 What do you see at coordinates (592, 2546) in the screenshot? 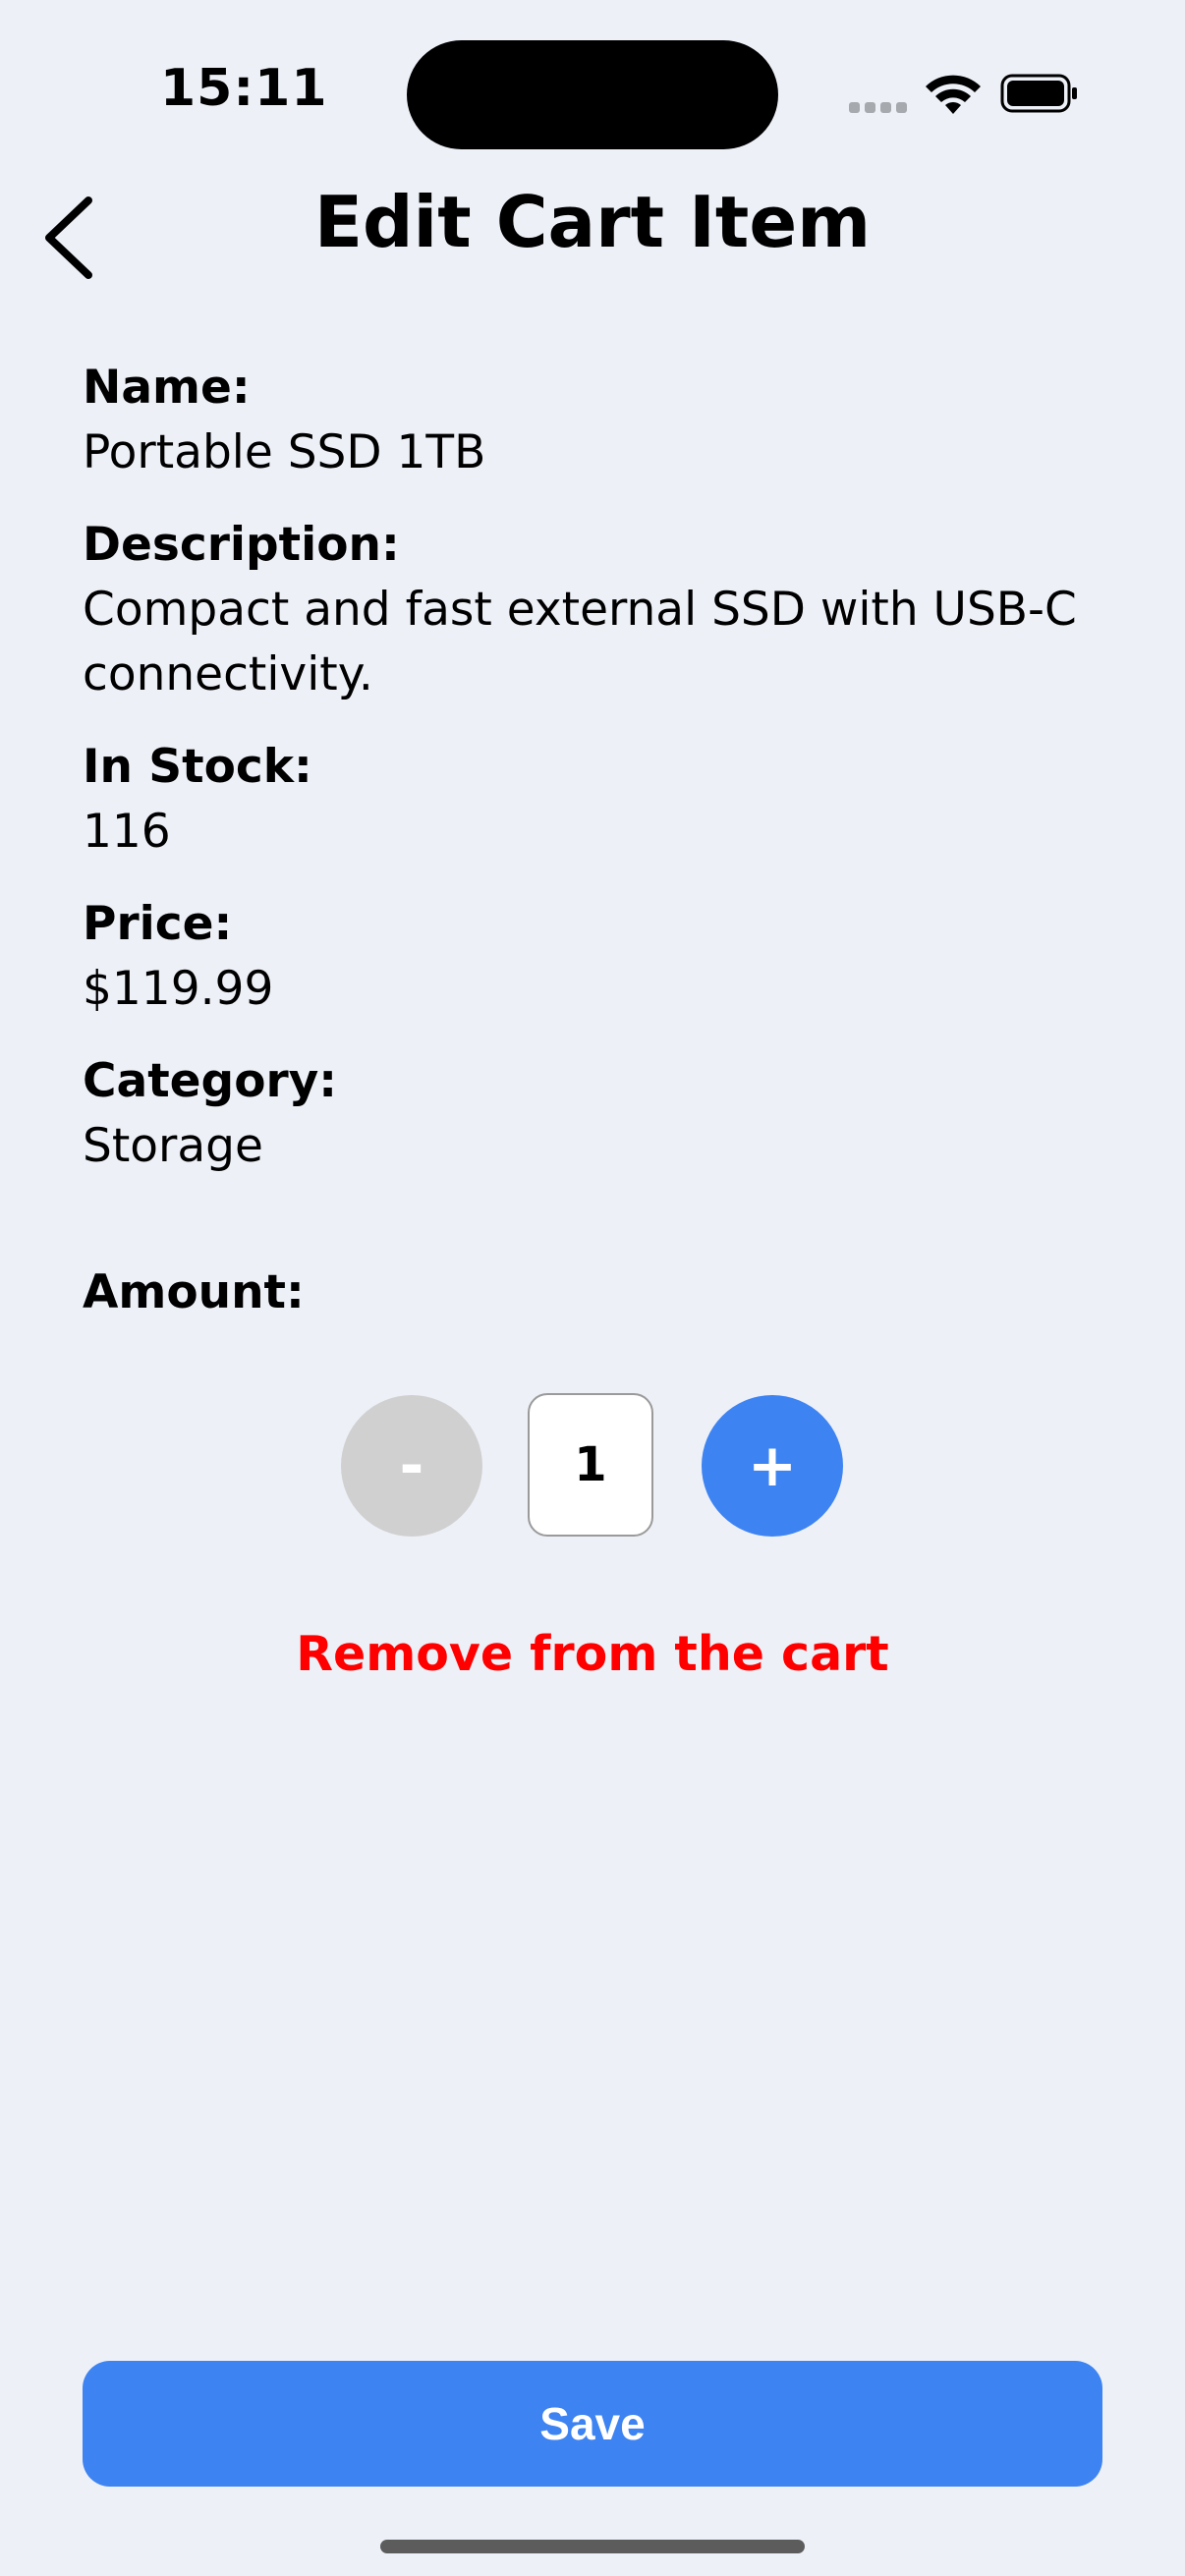
I see `home-indicator` at bounding box center [592, 2546].